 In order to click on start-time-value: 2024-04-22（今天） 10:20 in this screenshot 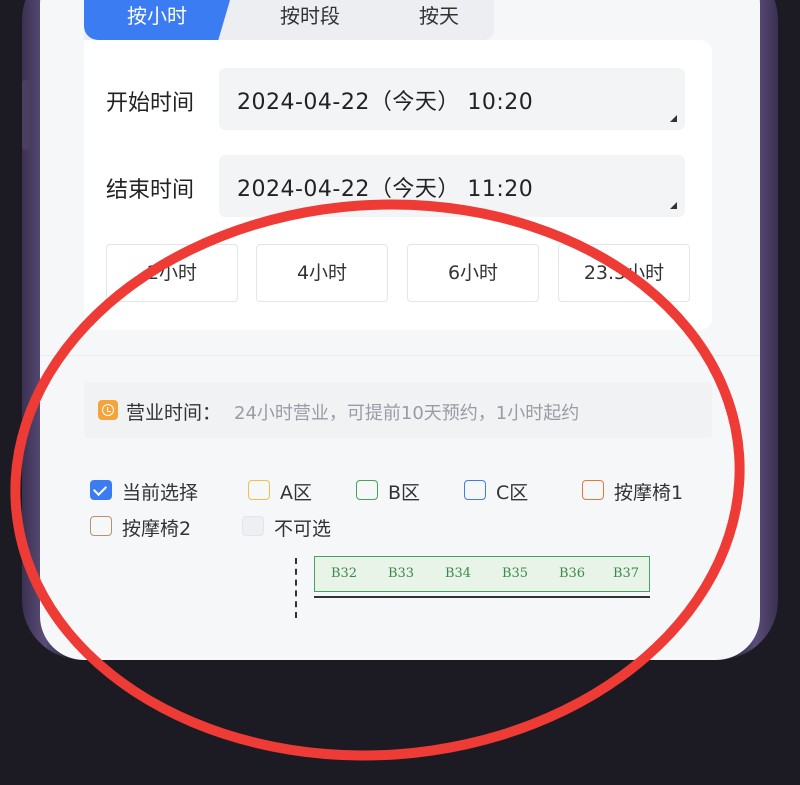, I will do `click(385, 102)`.